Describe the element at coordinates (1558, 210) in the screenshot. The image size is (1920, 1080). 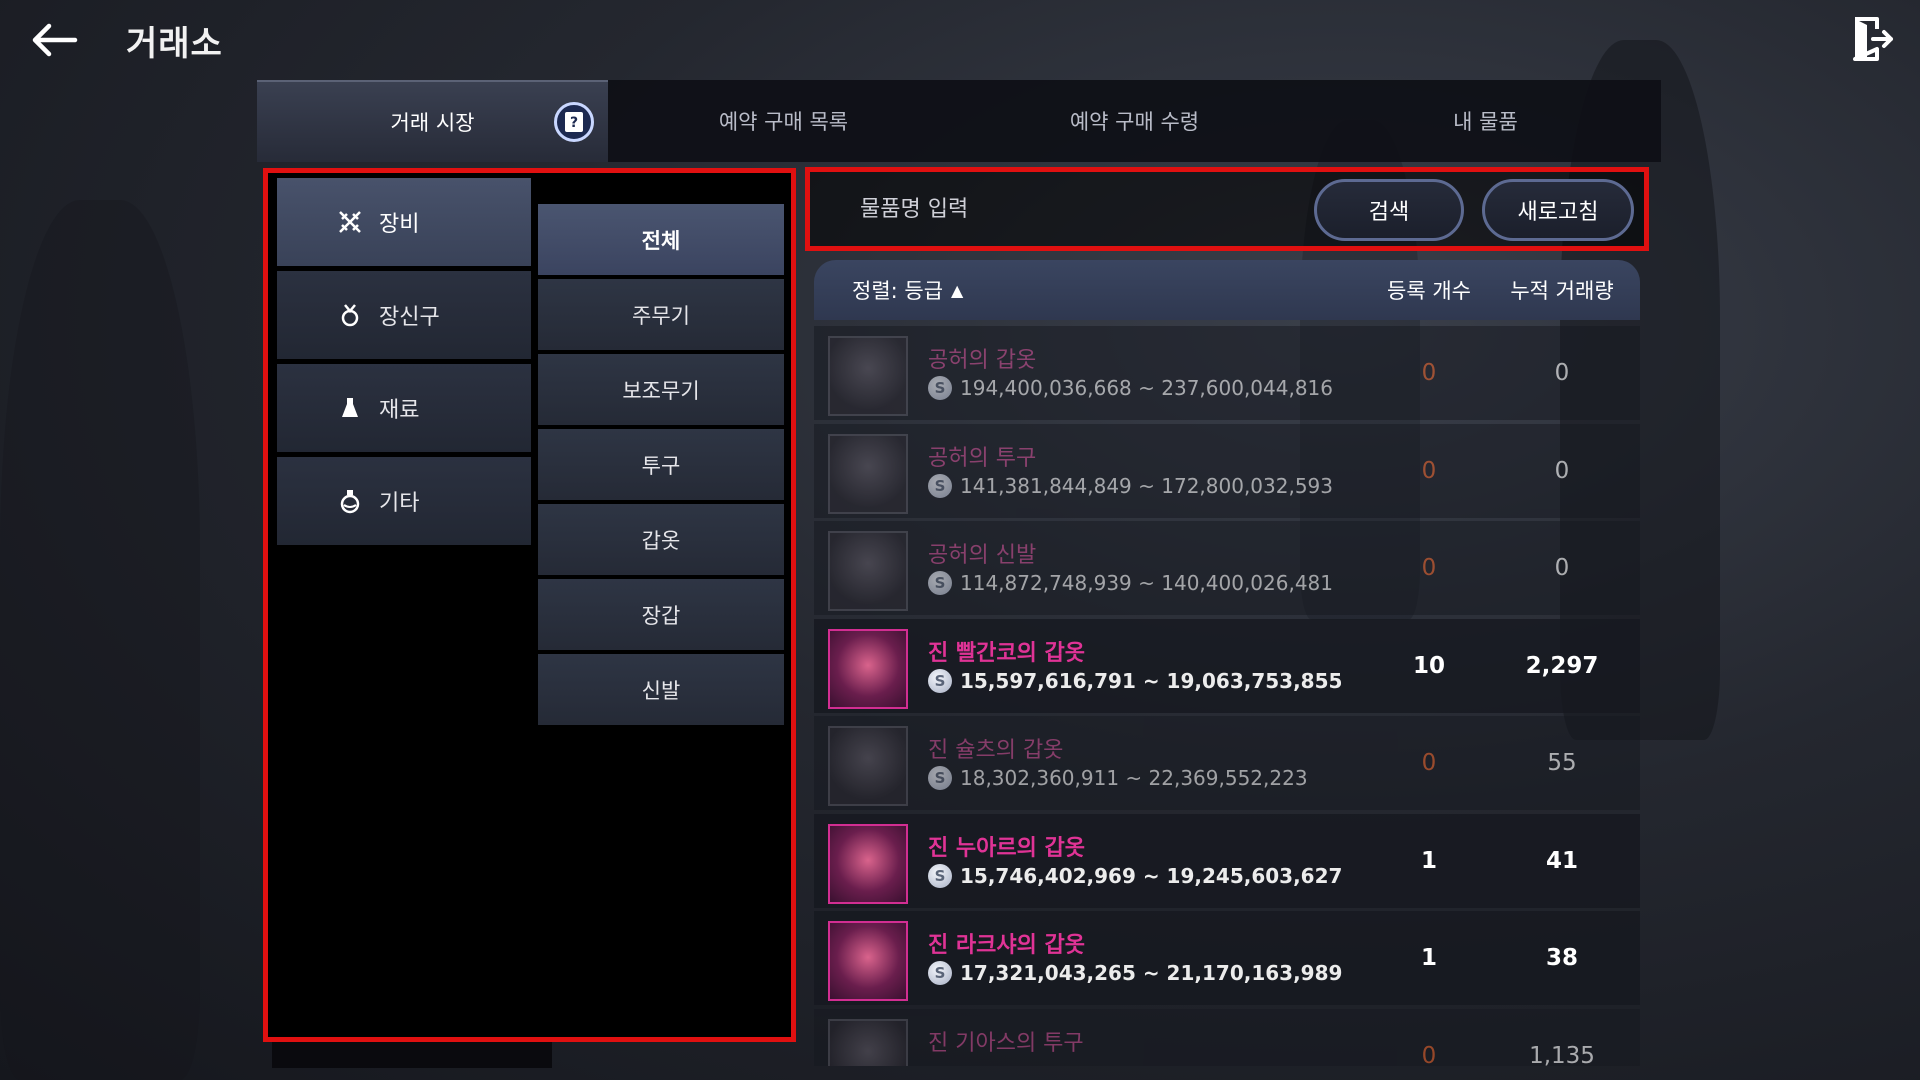
I see `refresh-button: 새로고침` at that location.